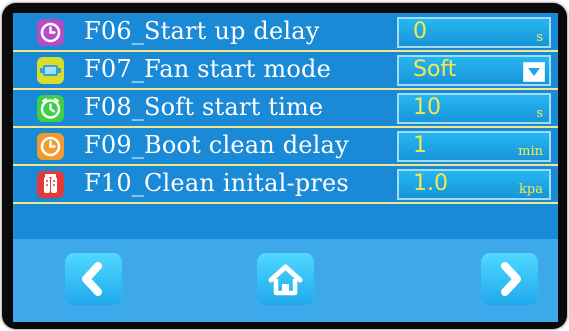 The height and width of the screenshot is (331, 569). Describe the element at coordinates (204, 107) in the screenshot. I see `setting-label: F08_Soft start time` at that location.